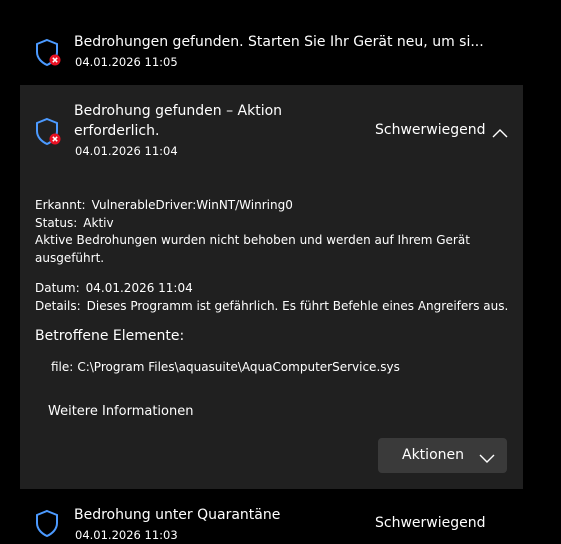 The height and width of the screenshot is (544, 561). I want to click on detected-line: Erkannt: VulnerableDriver:WinNT/Winring0, so click(164, 205).